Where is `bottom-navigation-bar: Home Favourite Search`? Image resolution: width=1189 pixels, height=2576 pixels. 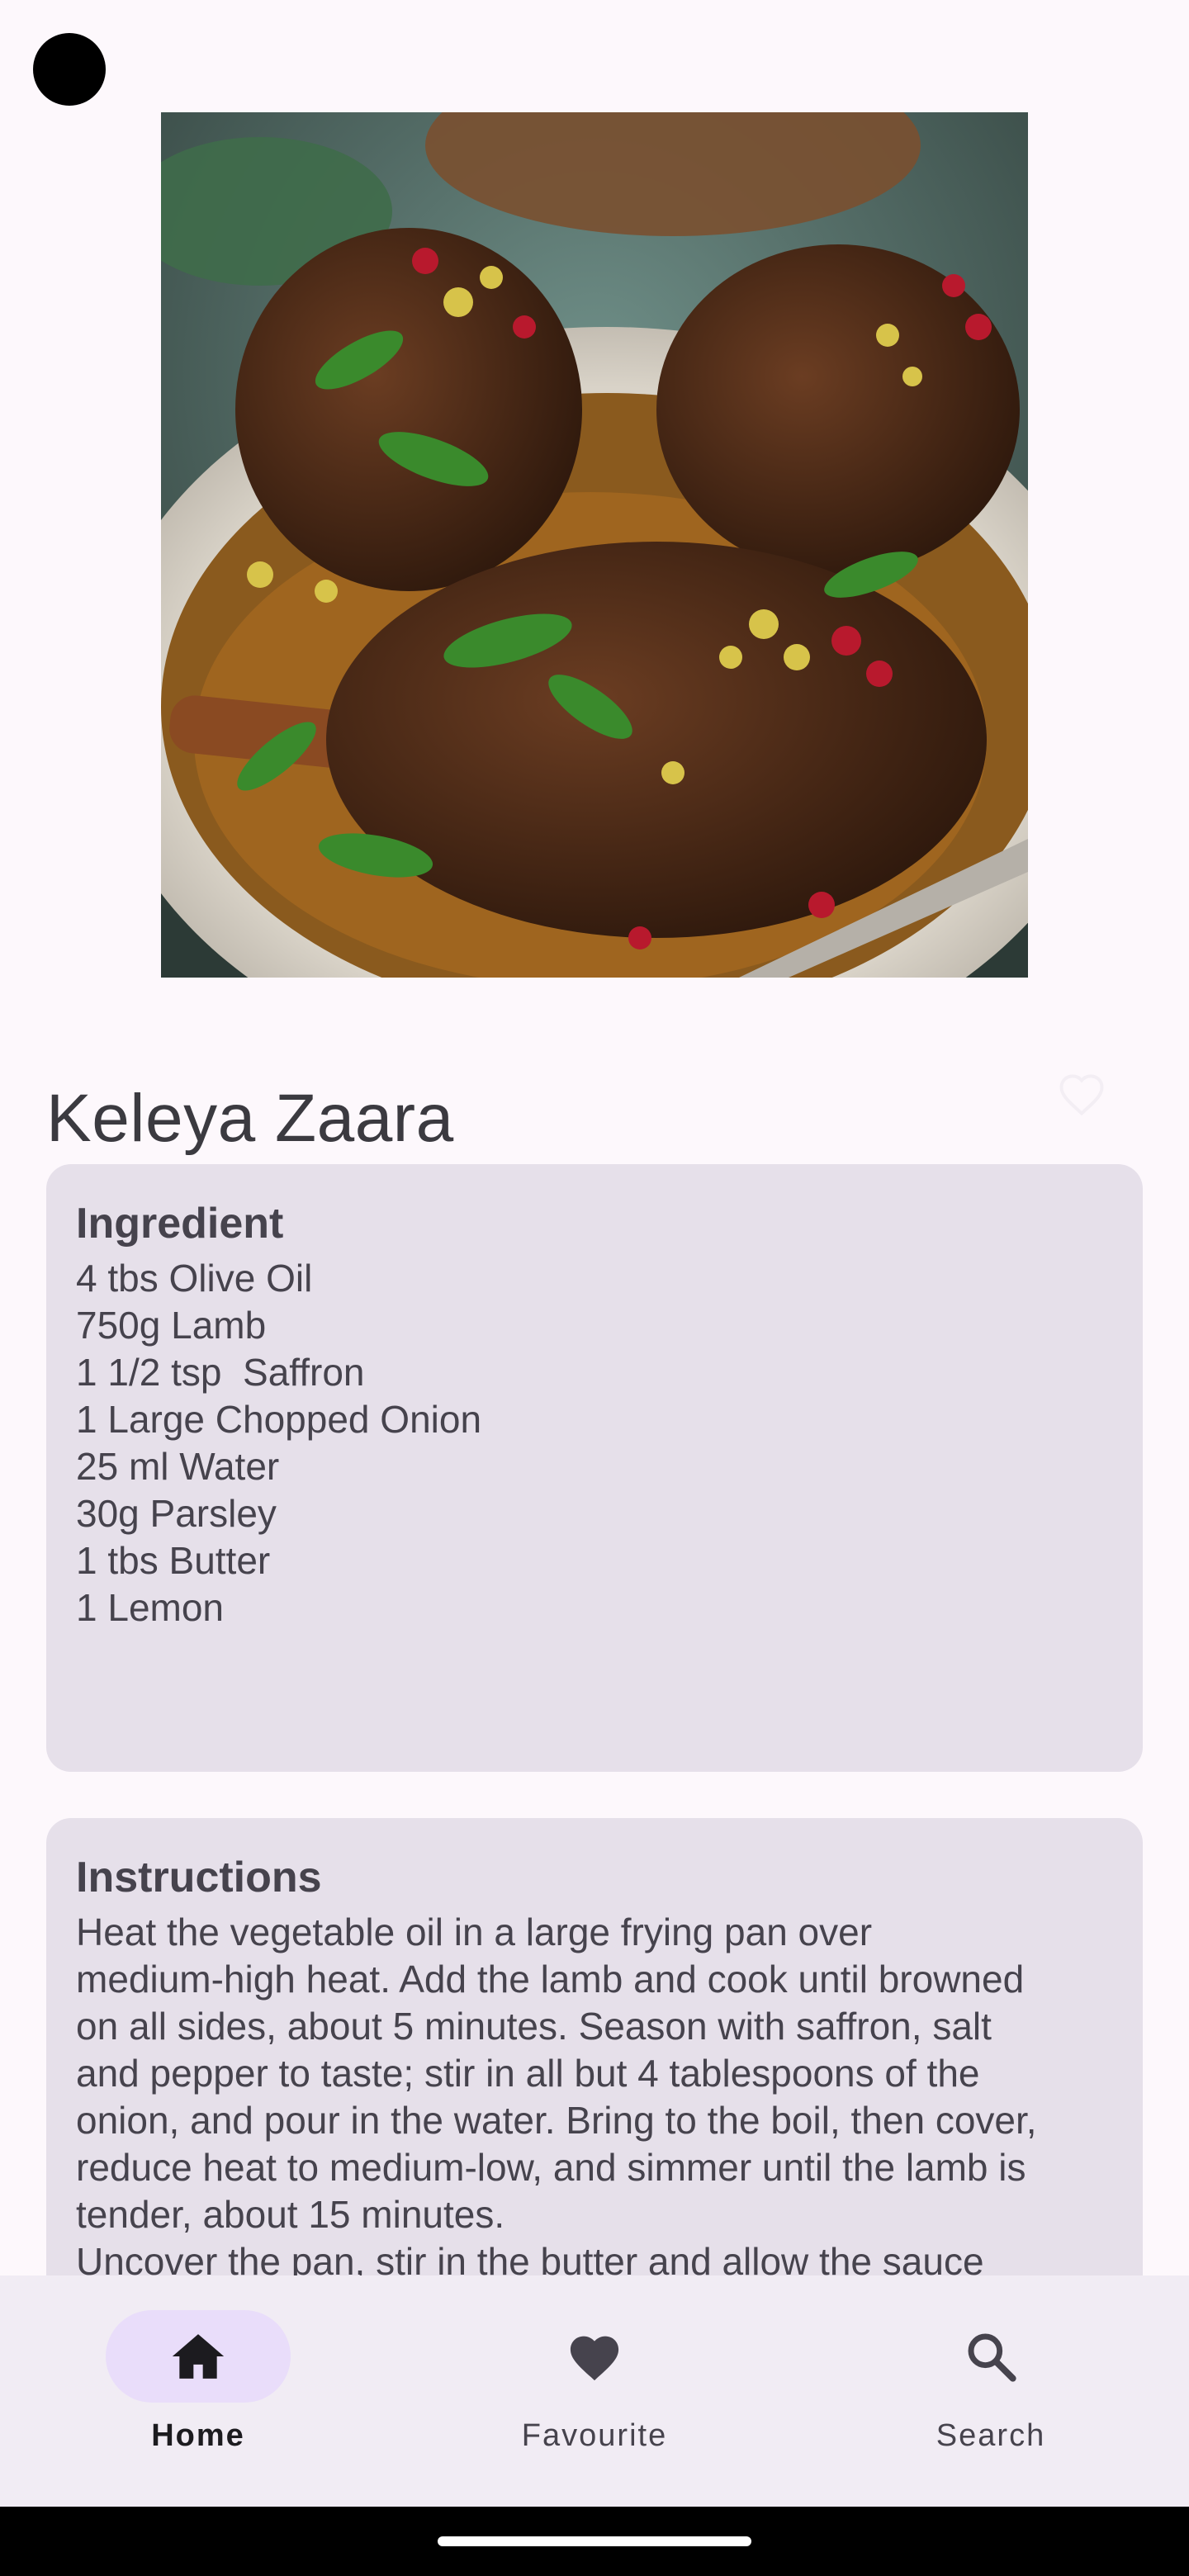 bottom-navigation-bar: Home Favourite Search is located at coordinates (594, 2391).